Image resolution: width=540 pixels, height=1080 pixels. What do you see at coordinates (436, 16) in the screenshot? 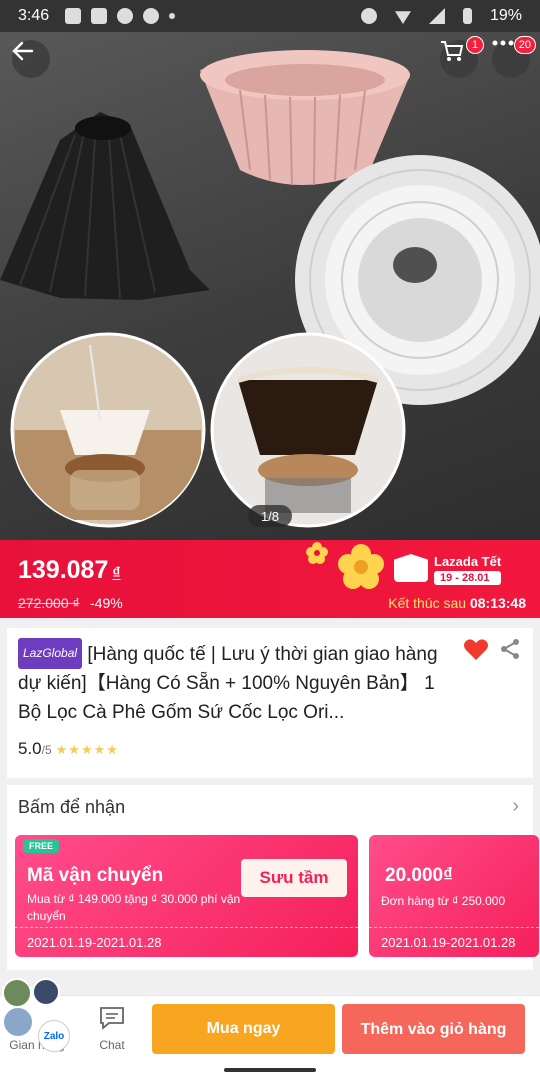
I see `signal-icon` at bounding box center [436, 16].